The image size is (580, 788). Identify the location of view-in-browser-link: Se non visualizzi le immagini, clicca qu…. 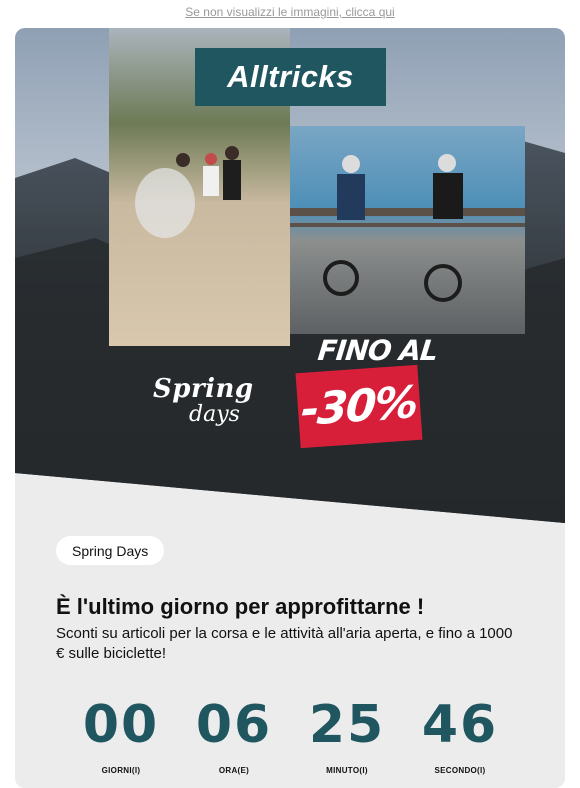
(290, 12).